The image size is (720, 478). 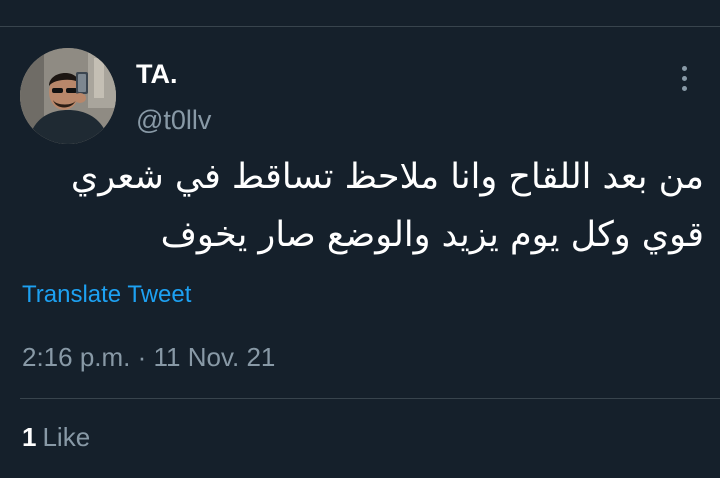 I want to click on more-options-button, so click(x=684, y=78).